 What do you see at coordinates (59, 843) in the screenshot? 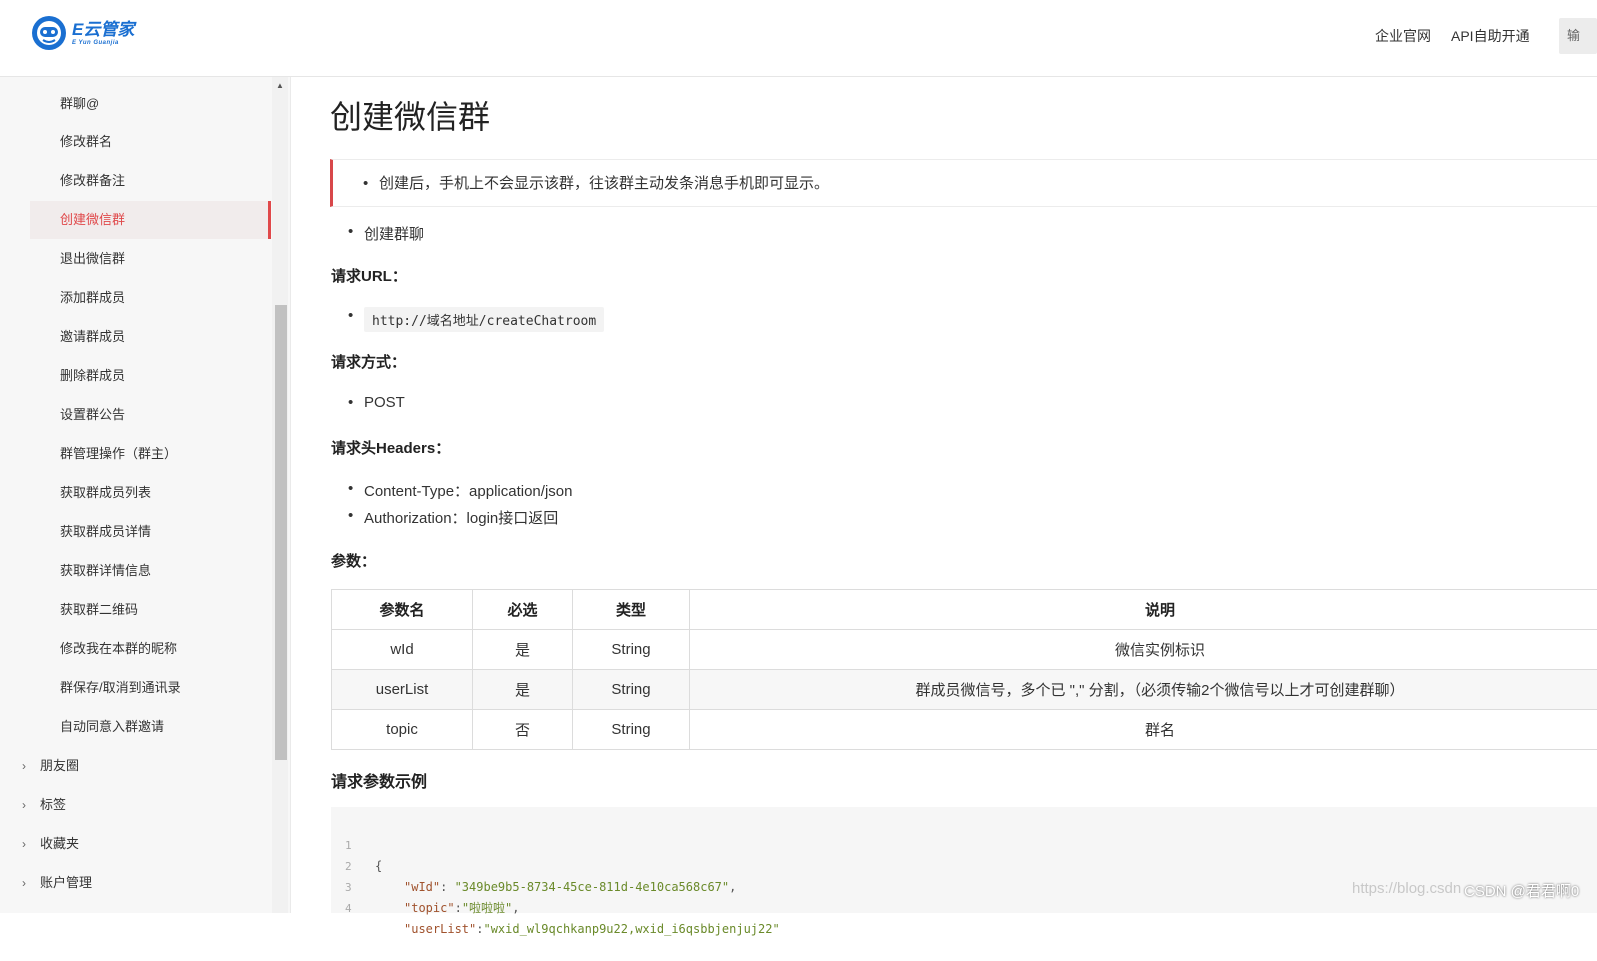
I see `sidebar-group-label: 收藏夹` at bounding box center [59, 843].